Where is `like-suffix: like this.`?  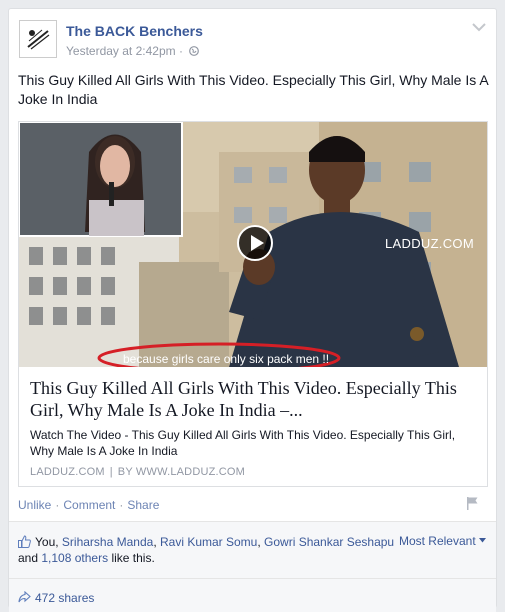
like-suffix: like this. is located at coordinates (133, 558).